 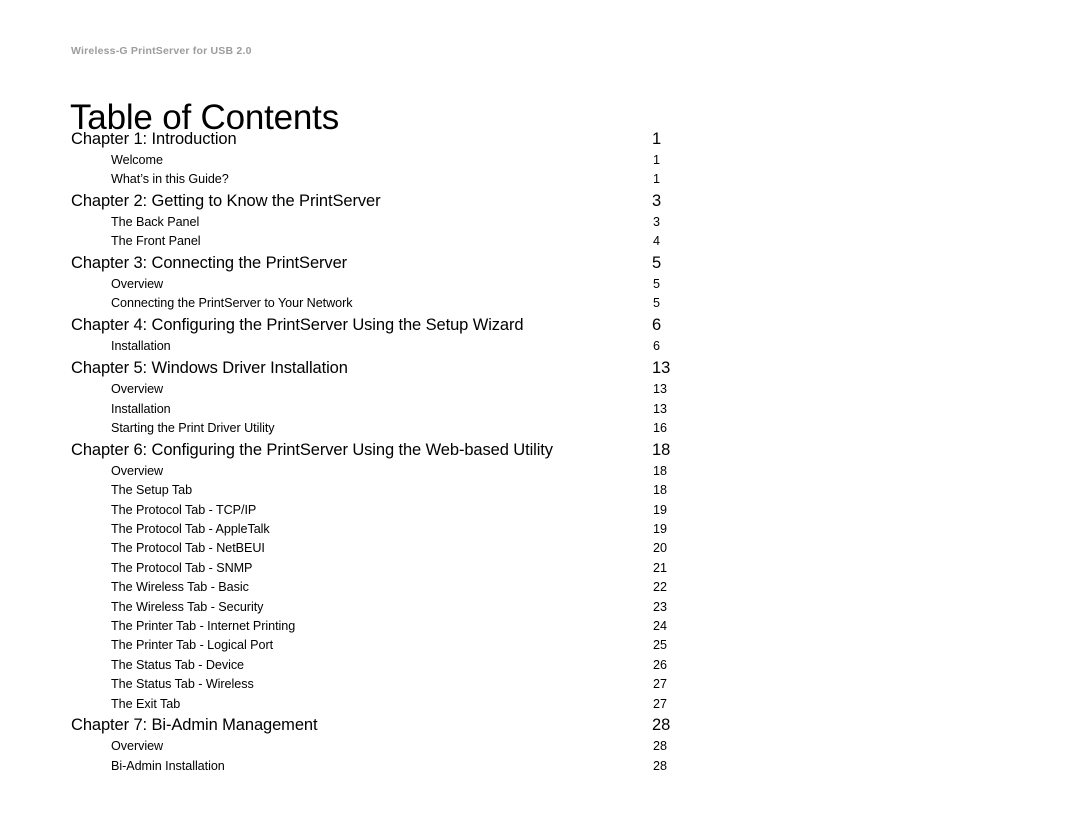 I want to click on toc-chapter-row: Chapter 7: Bi-Admin Management 28, so click(x=540, y=726).